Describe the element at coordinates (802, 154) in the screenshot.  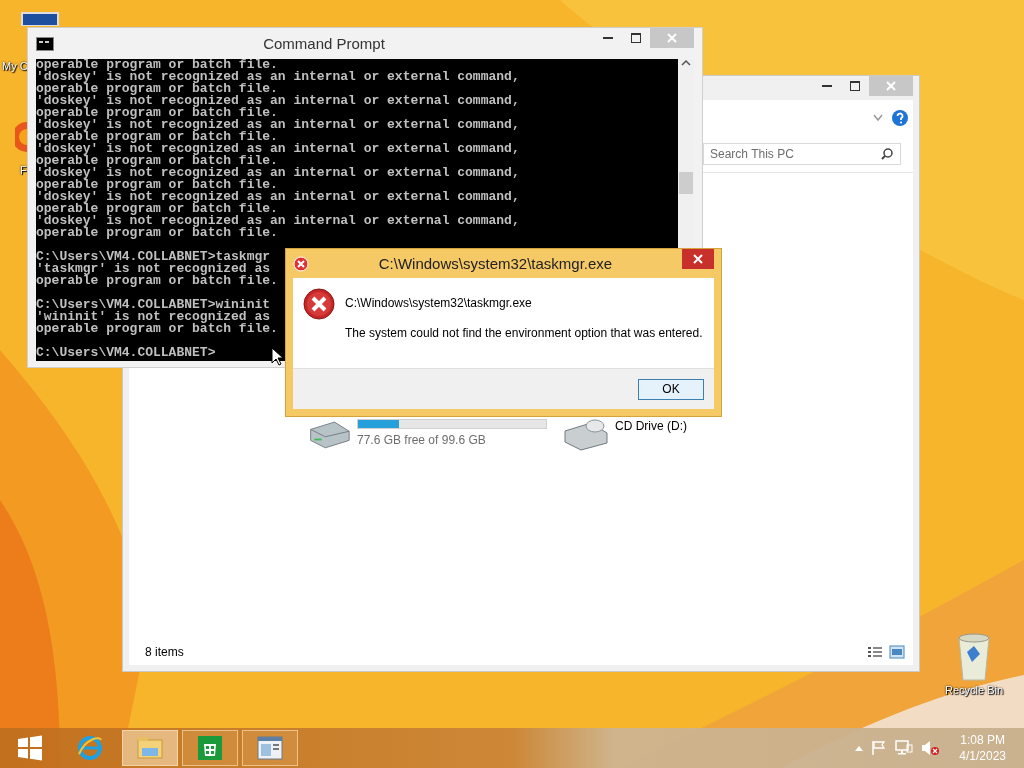
I see `search-field: Search This PC` at that location.